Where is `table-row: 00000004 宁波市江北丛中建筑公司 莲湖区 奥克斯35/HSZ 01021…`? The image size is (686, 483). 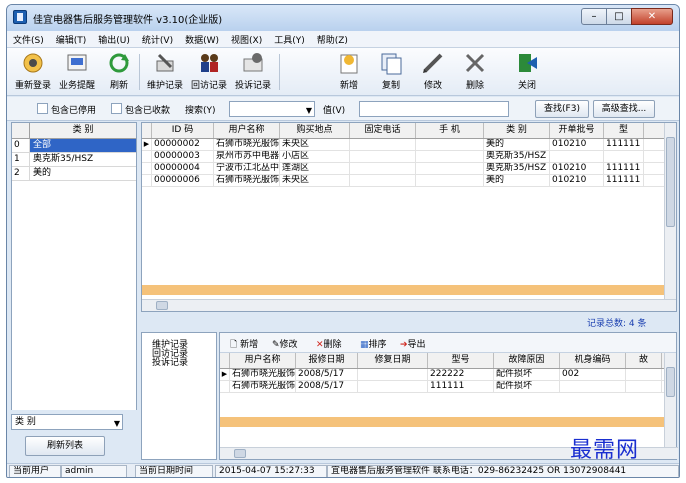
table-row: 00000004 宁波市江北丛中建筑公司 莲湖区 奥克斯35/HSZ 01021… is located at coordinates (409, 169).